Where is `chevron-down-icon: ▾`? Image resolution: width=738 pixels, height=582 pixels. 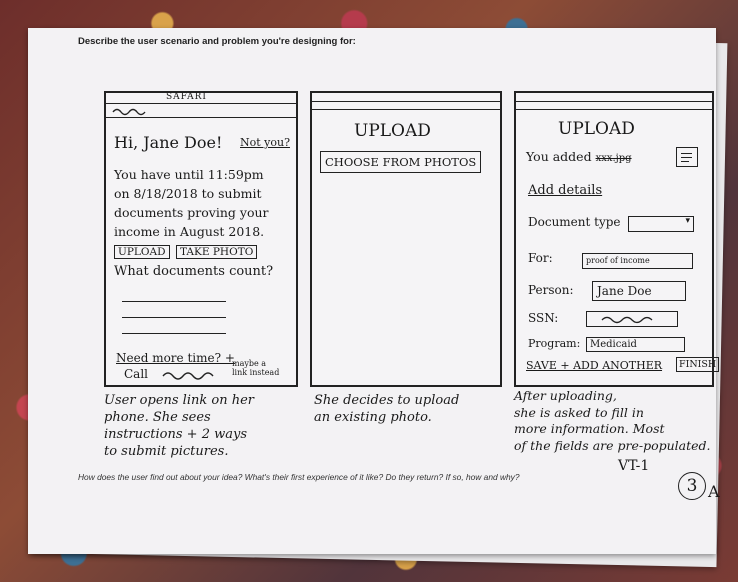
chevron-down-icon: ▾ is located at coordinates (687, 221).